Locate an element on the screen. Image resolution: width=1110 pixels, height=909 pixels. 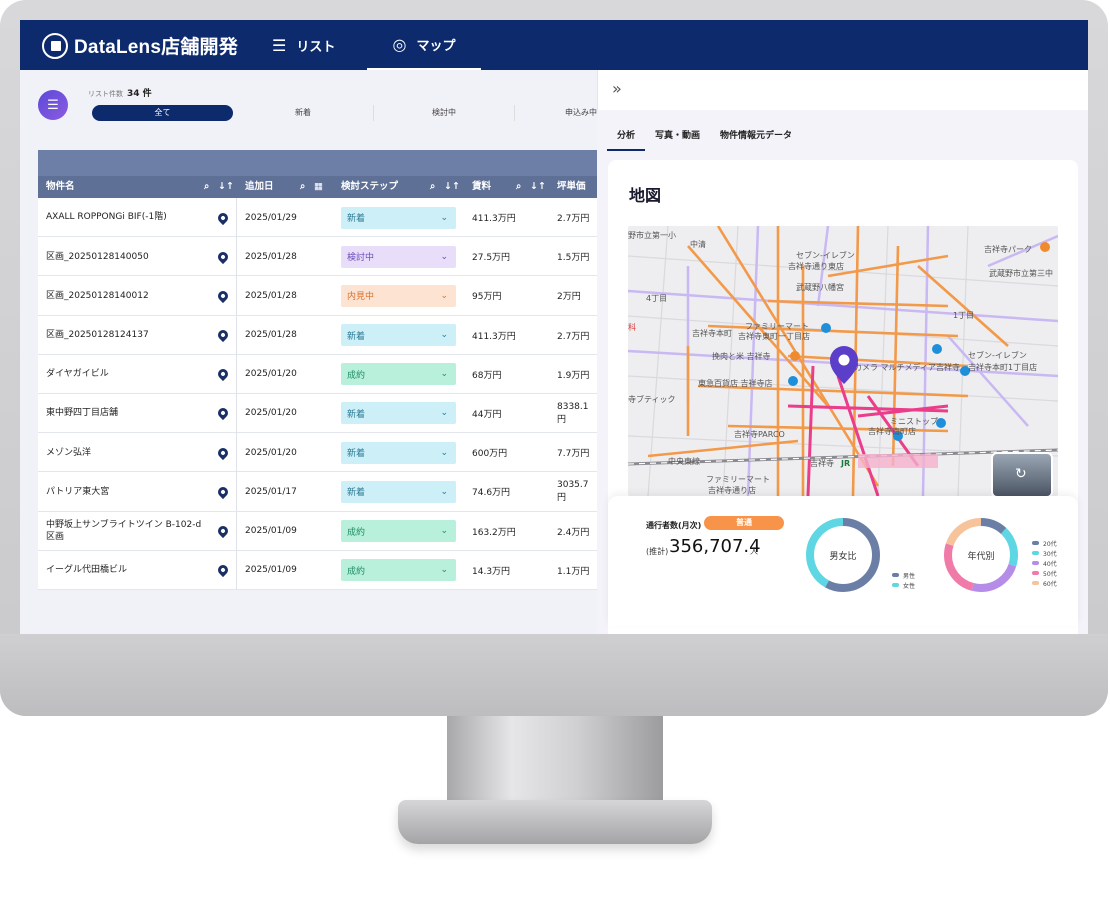
filter-tab-new: 新着 is located at coordinates (303, 113).